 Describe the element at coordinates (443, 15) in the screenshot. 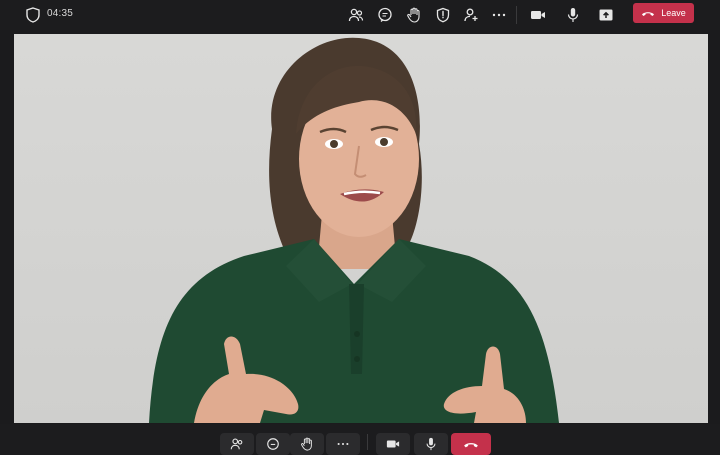

I see `shield-icon` at that location.